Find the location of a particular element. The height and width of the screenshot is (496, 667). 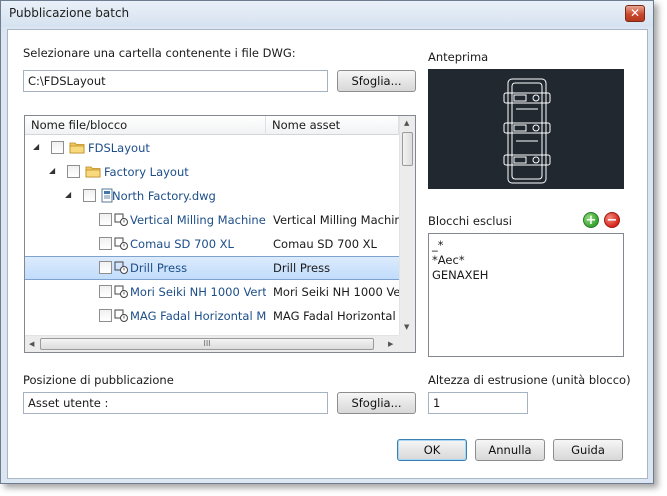

preview-label: Anteprima is located at coordinates (458, 57).